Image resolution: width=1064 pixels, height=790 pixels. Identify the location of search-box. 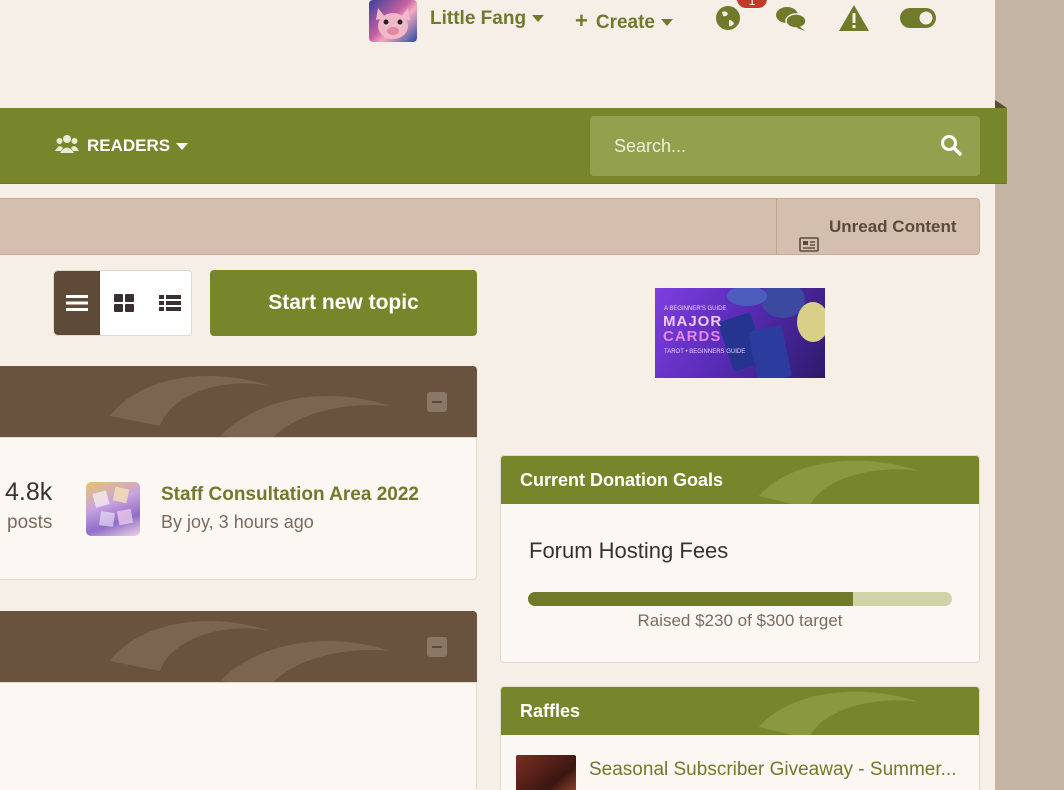
(785, 146).